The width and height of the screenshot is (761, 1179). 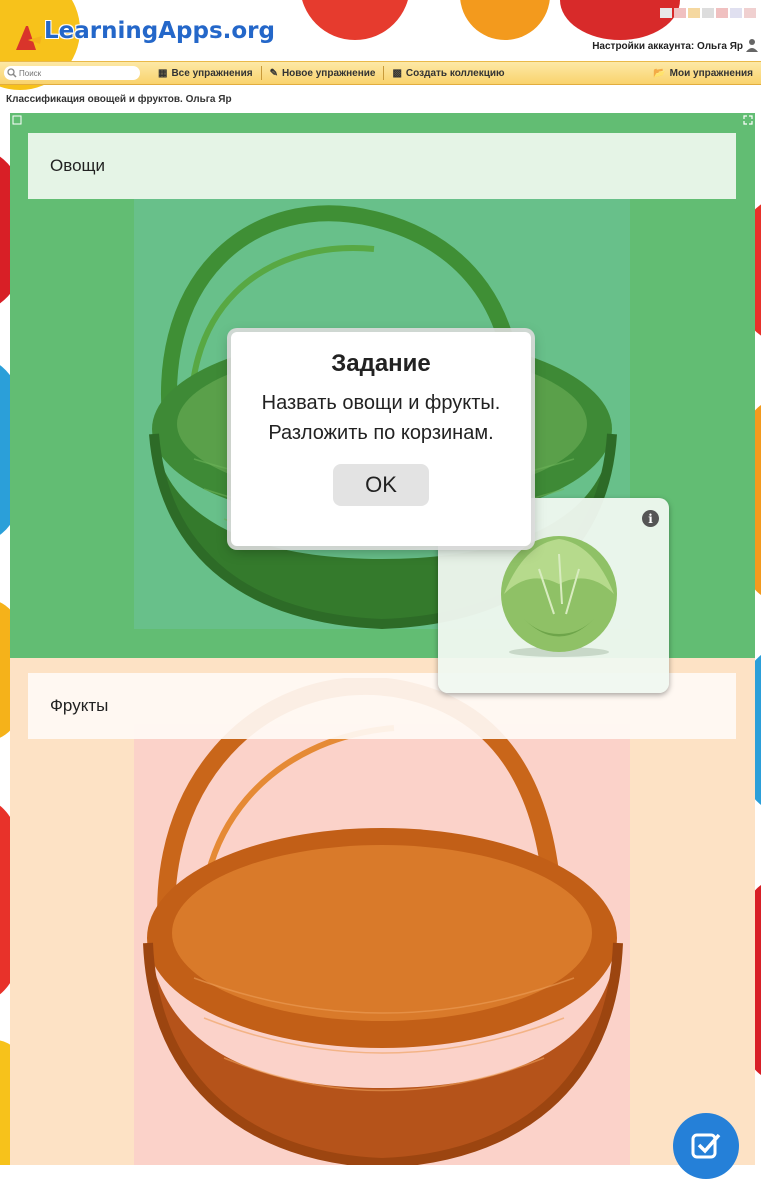 I want to click on app-menu-icon, so click(x=17, y=120).